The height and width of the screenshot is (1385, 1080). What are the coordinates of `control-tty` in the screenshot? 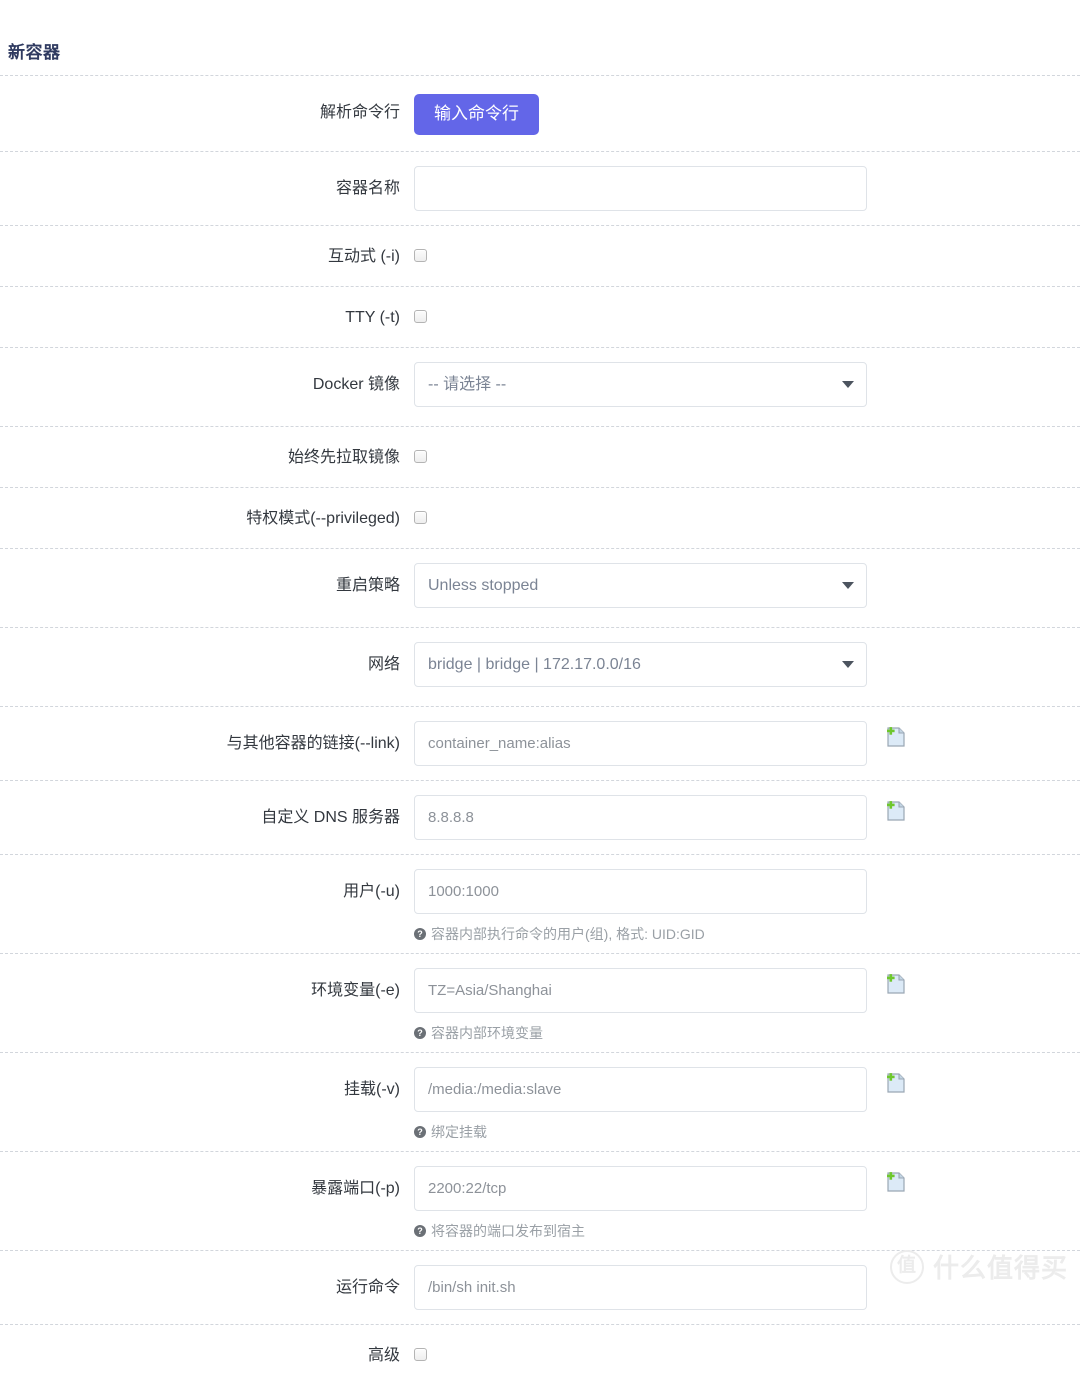 It's located at (747, 316).